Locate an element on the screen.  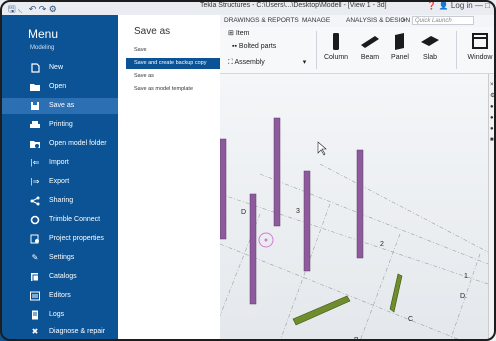
menu-item-editors: Editors is located at coordinates (59, 296).